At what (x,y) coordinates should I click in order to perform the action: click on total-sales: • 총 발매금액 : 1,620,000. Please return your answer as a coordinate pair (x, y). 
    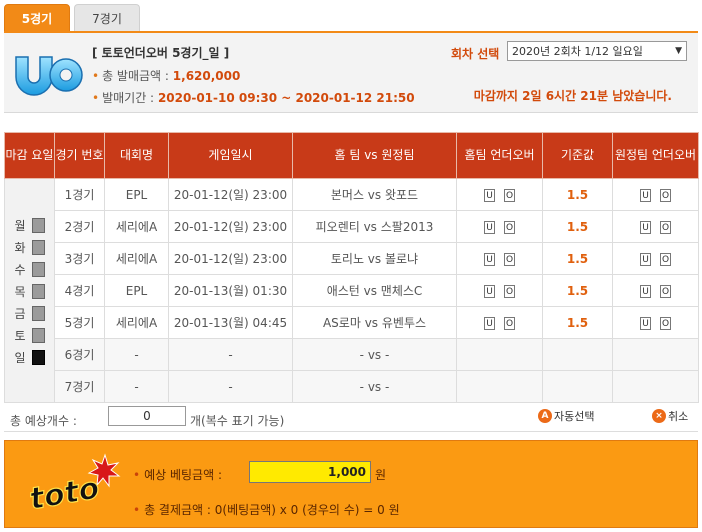
    Looking at the image, I should click on (166, 76).